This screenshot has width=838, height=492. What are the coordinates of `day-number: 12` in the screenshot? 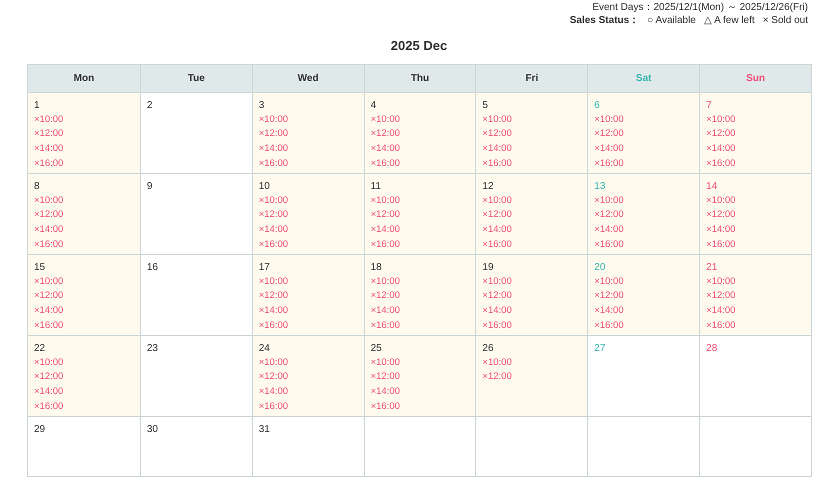 It's located at (488, 187).